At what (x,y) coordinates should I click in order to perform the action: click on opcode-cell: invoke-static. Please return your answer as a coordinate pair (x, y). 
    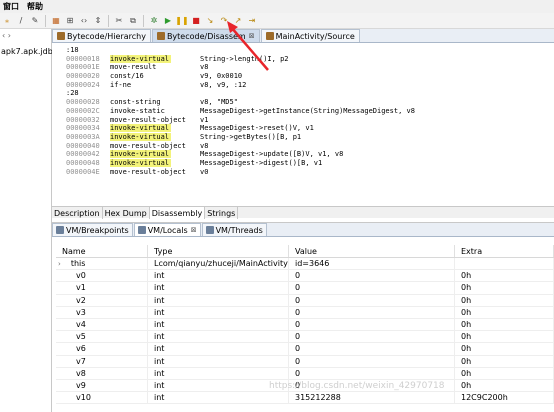
    Looking at the image, I should click on (155, 111).